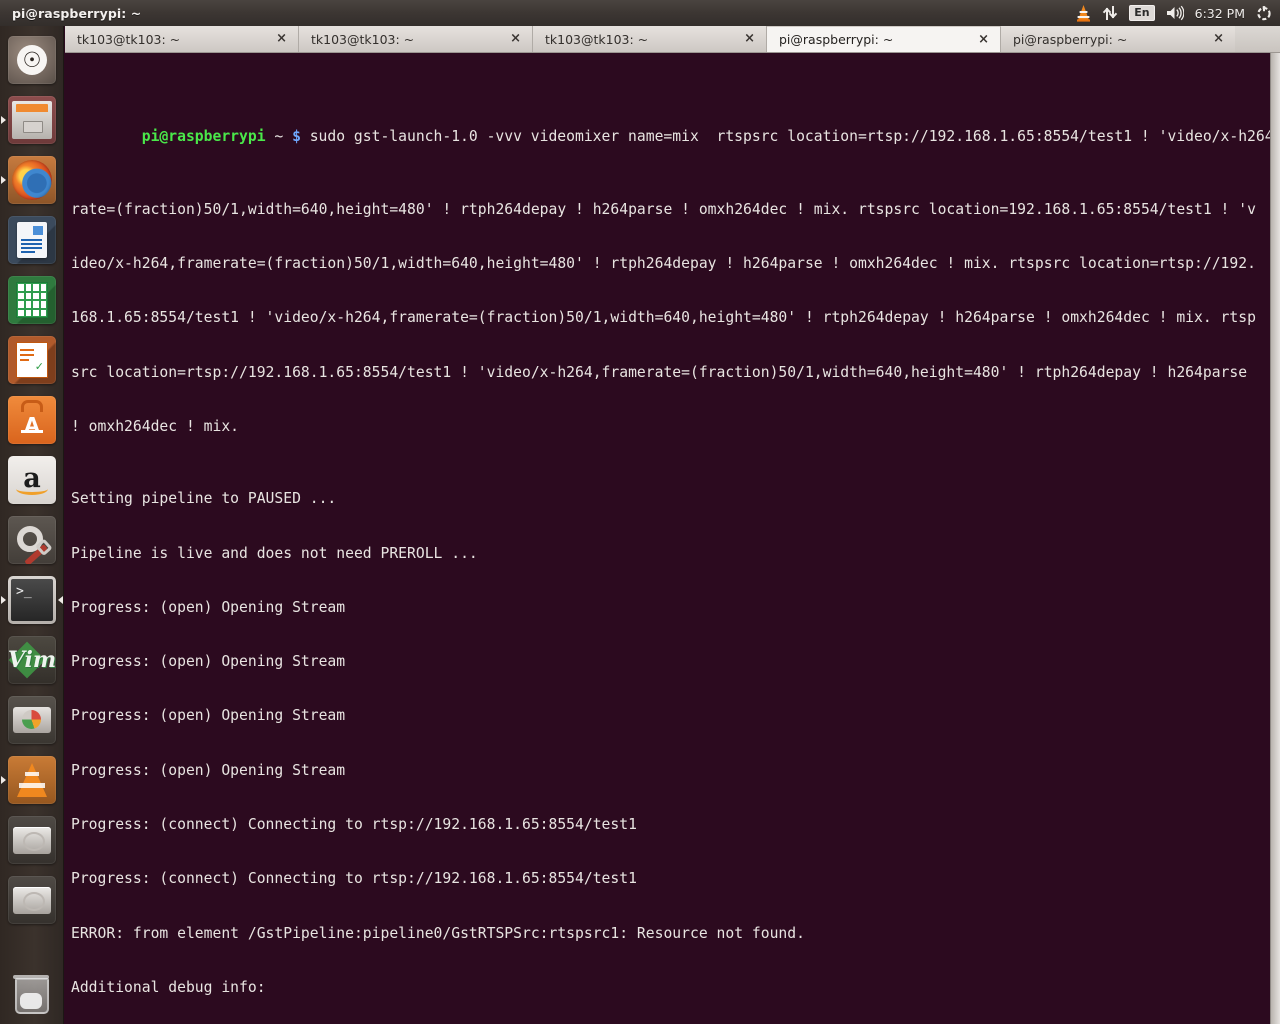 This screenshot has width=1280, height=1024. I want to click on vlc-tray-icon, so click(1083, 13).